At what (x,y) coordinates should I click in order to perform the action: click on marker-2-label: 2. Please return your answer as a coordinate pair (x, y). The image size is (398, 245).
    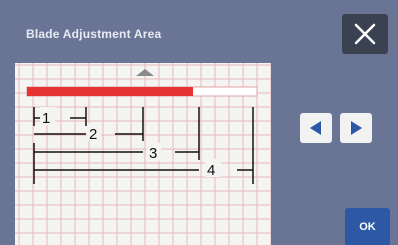
    Looking at the image, I should click on (93, 134).